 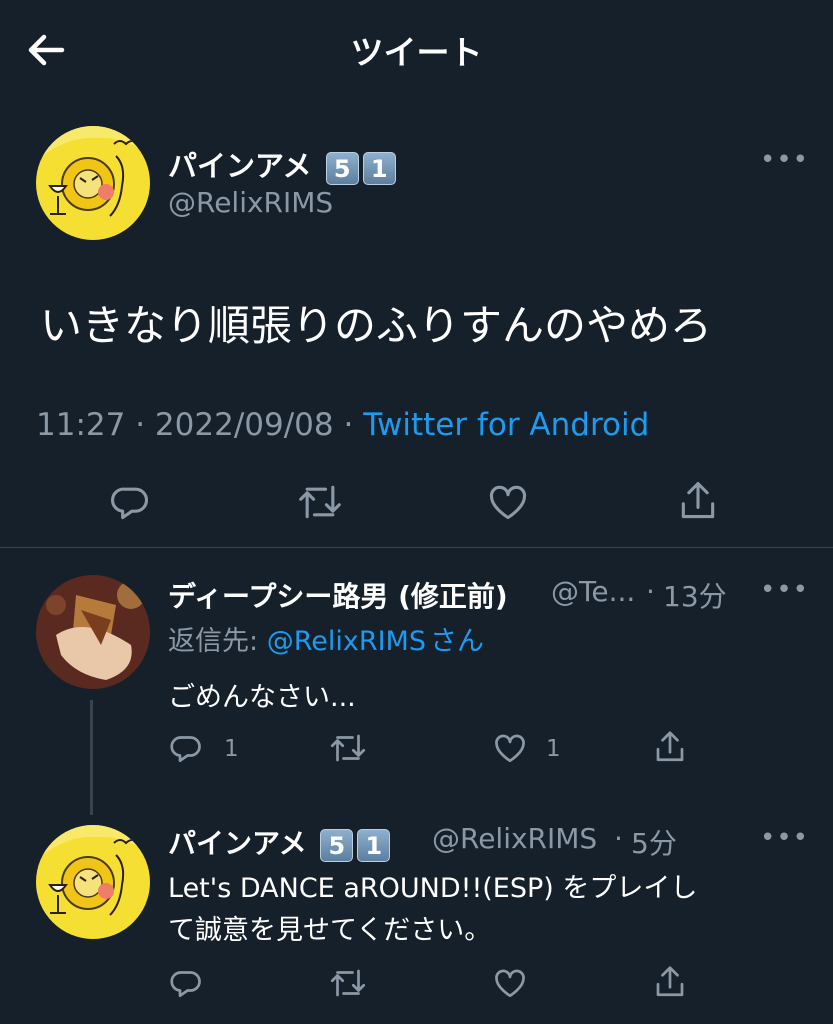 What do you see at coordinates (217, 641) in the screenshot?
I see `replying-to-label: 返信先:` at bounding box center [217, 641].